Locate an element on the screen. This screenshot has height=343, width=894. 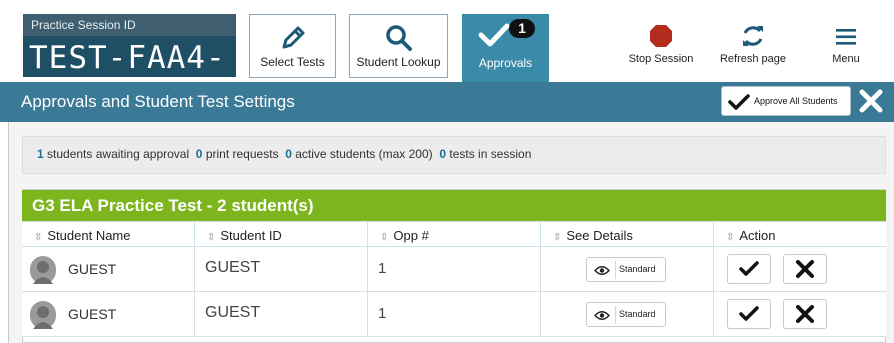
select-tests-button: Select Tests is located at coordinates (292, 46).